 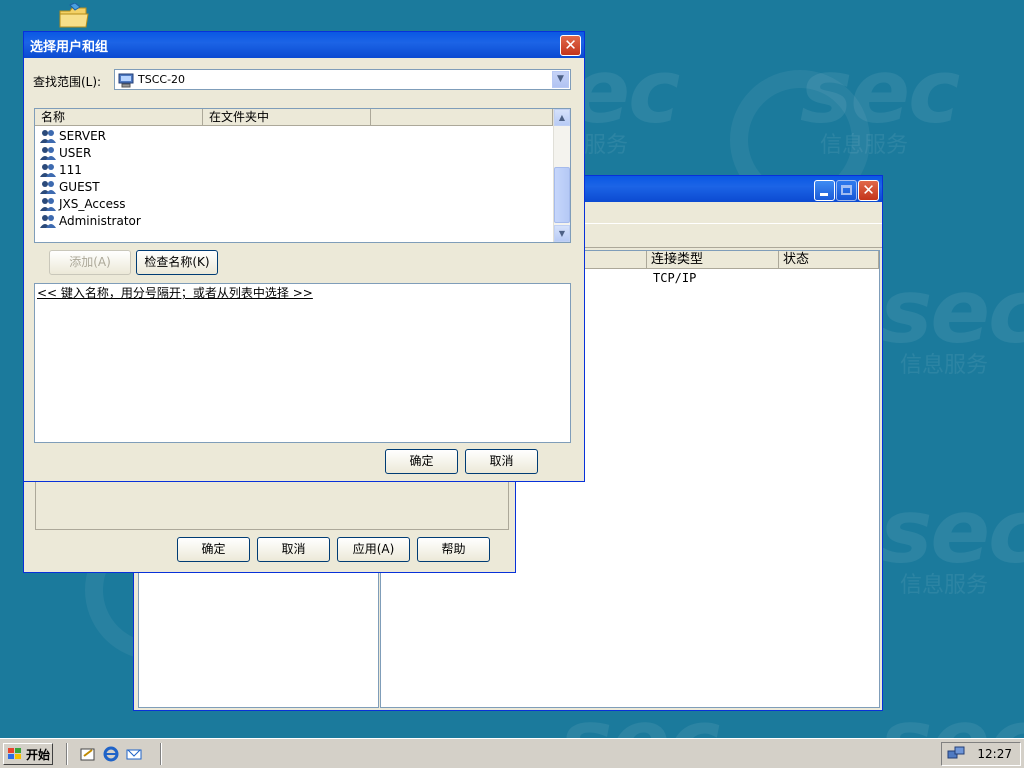 What do you see at coordinates (14, 753) in the screenshot?
I see `windows-logo-icon` at bounding box center [14, 753].